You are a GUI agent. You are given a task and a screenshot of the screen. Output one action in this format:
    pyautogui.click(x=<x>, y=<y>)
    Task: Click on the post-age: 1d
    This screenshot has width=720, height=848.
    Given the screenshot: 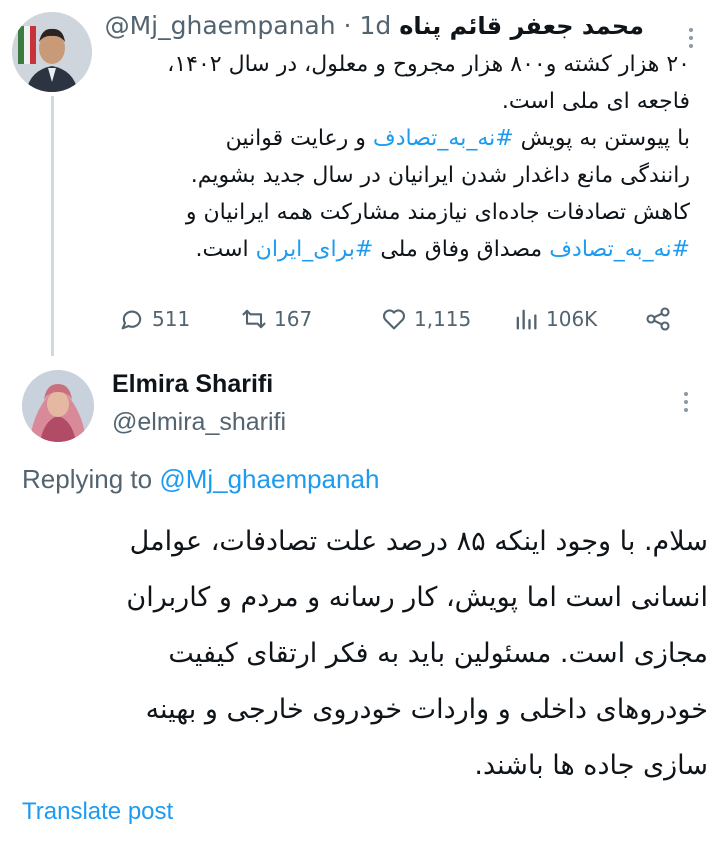 What is the action you would take?
    pyautogui.click(x=375, y=25)
    